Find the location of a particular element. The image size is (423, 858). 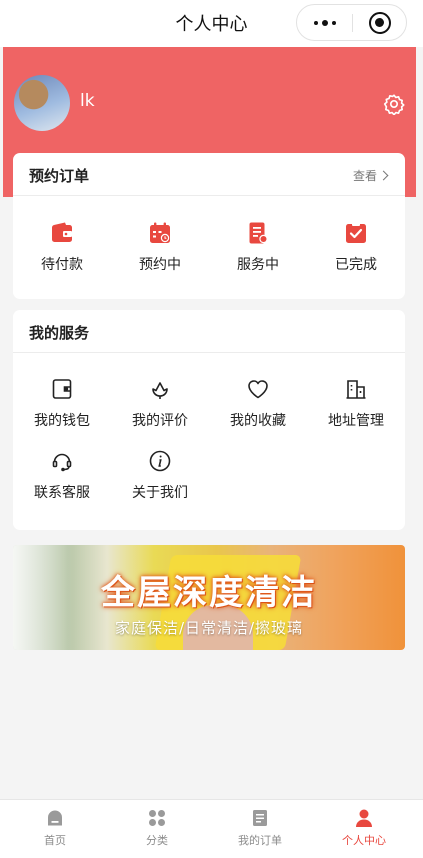

service-favorites: 我的收藏 is located at coordinates (258, 403).